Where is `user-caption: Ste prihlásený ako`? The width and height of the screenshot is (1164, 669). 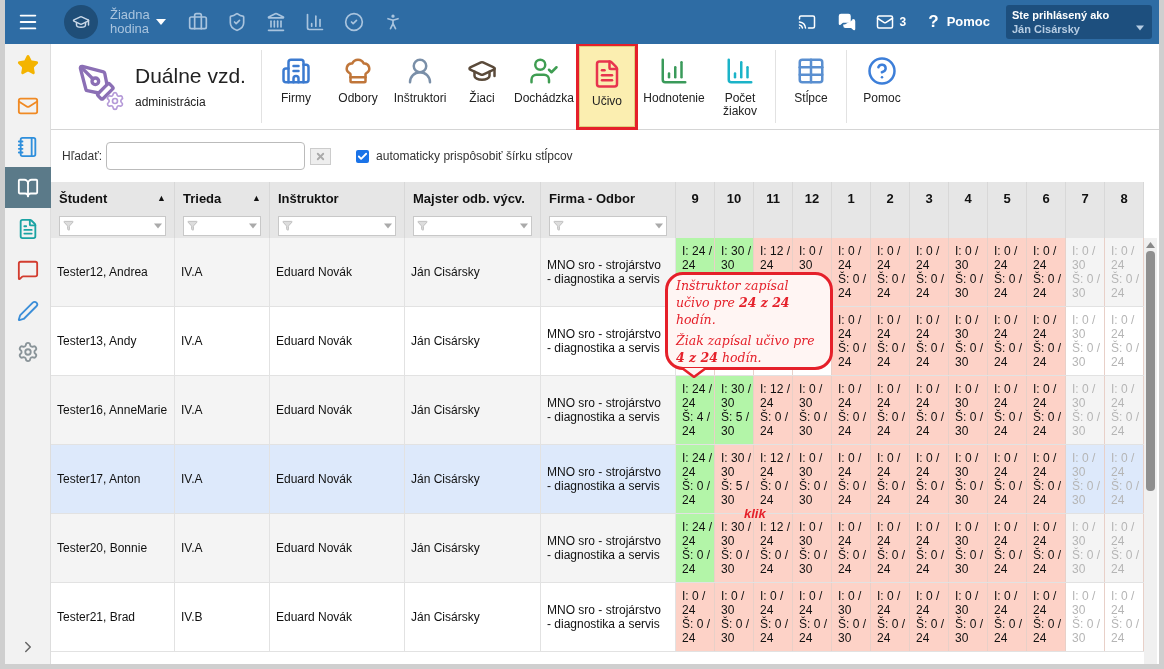
user-caption: Ste prihlásený ako is located at coordinates (1061, 15).